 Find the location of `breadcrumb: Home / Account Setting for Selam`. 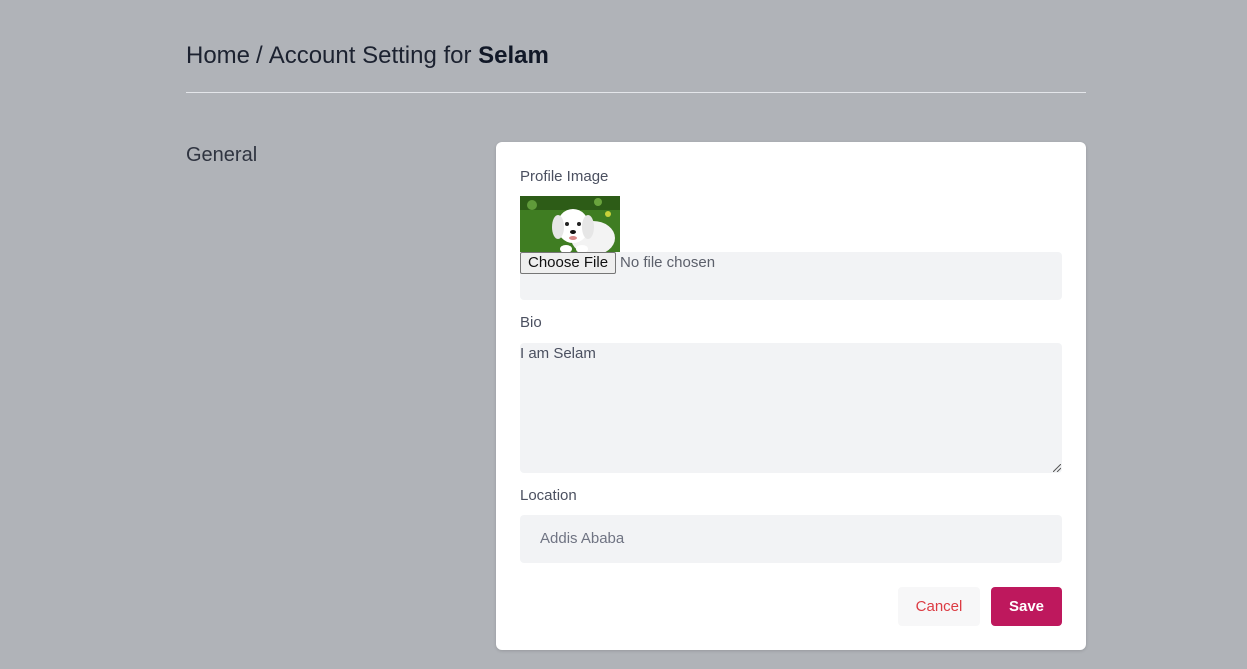

breadcrumb: Home / Account Setting for Selam is located at coordinates (367, 56).